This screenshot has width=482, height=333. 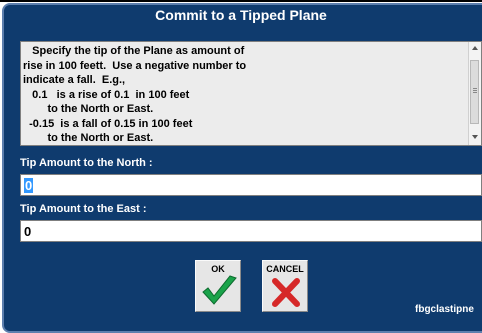 I want to click on north-label: Tip Amount to the North :, so click(x=86, y=163).